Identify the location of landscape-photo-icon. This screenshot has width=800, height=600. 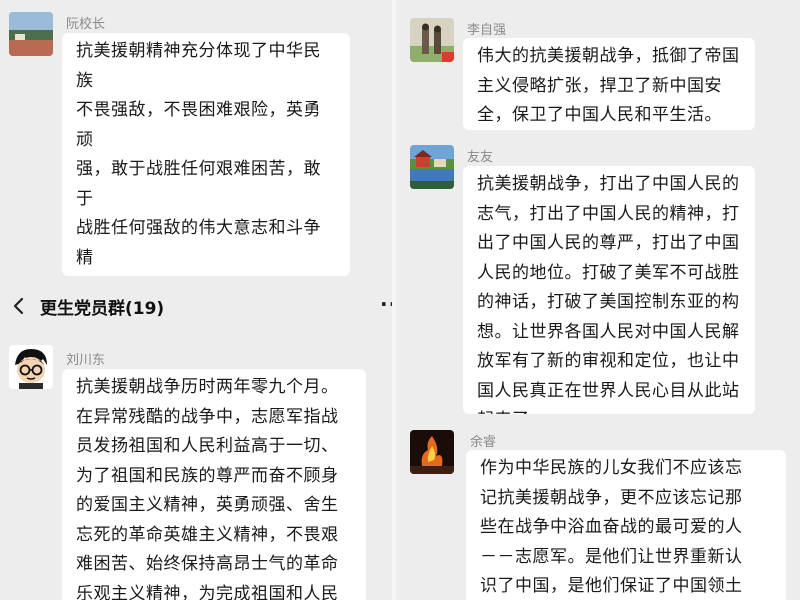
(31, 34).